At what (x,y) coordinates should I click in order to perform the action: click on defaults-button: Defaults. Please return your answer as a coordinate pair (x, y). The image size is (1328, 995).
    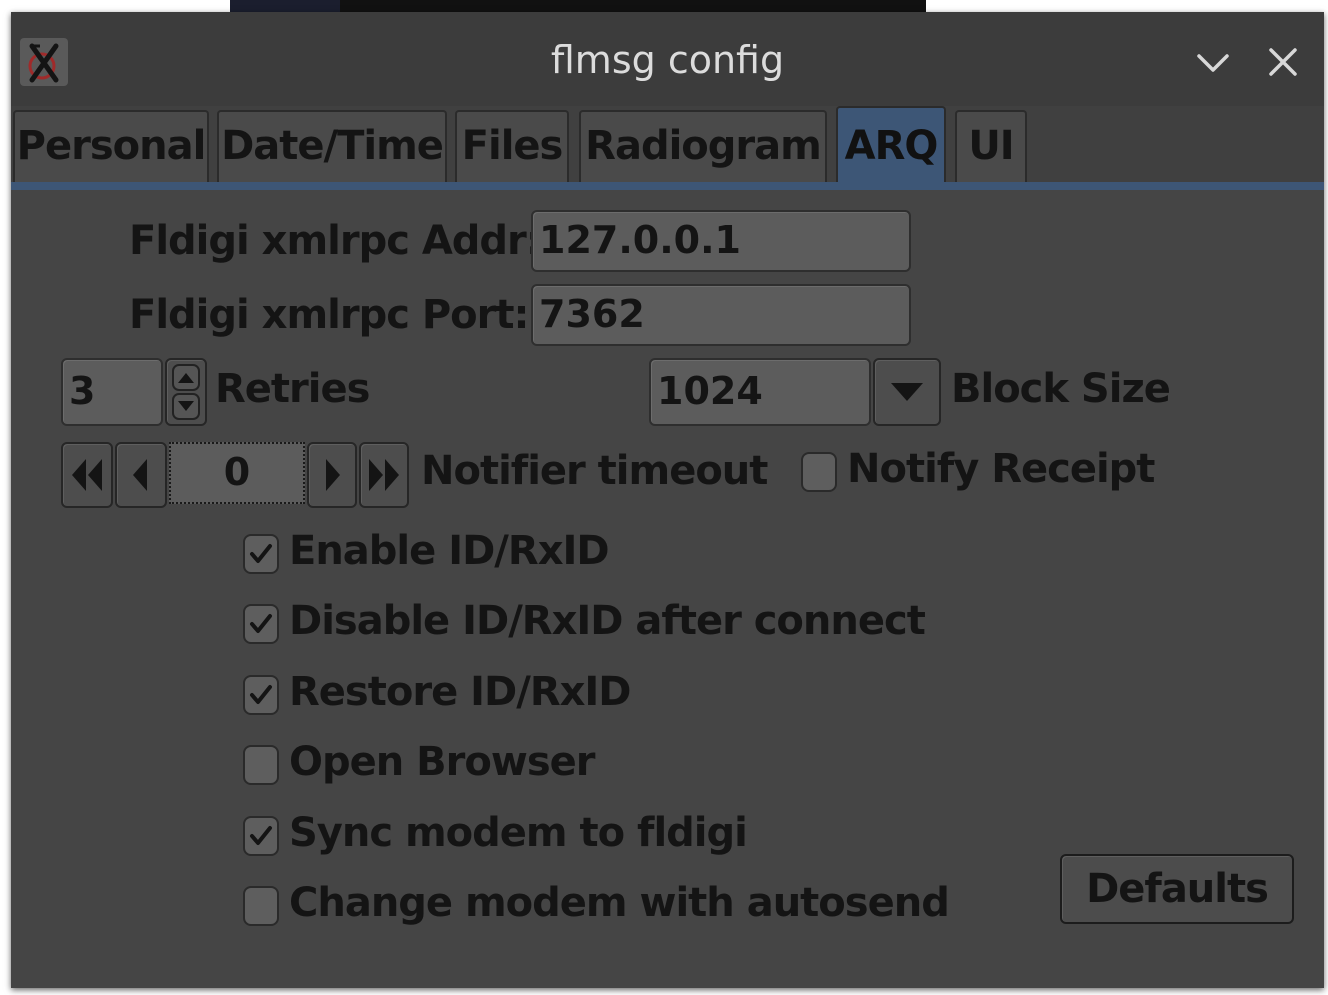
    Looking at the image, I should click on (1177, 889).